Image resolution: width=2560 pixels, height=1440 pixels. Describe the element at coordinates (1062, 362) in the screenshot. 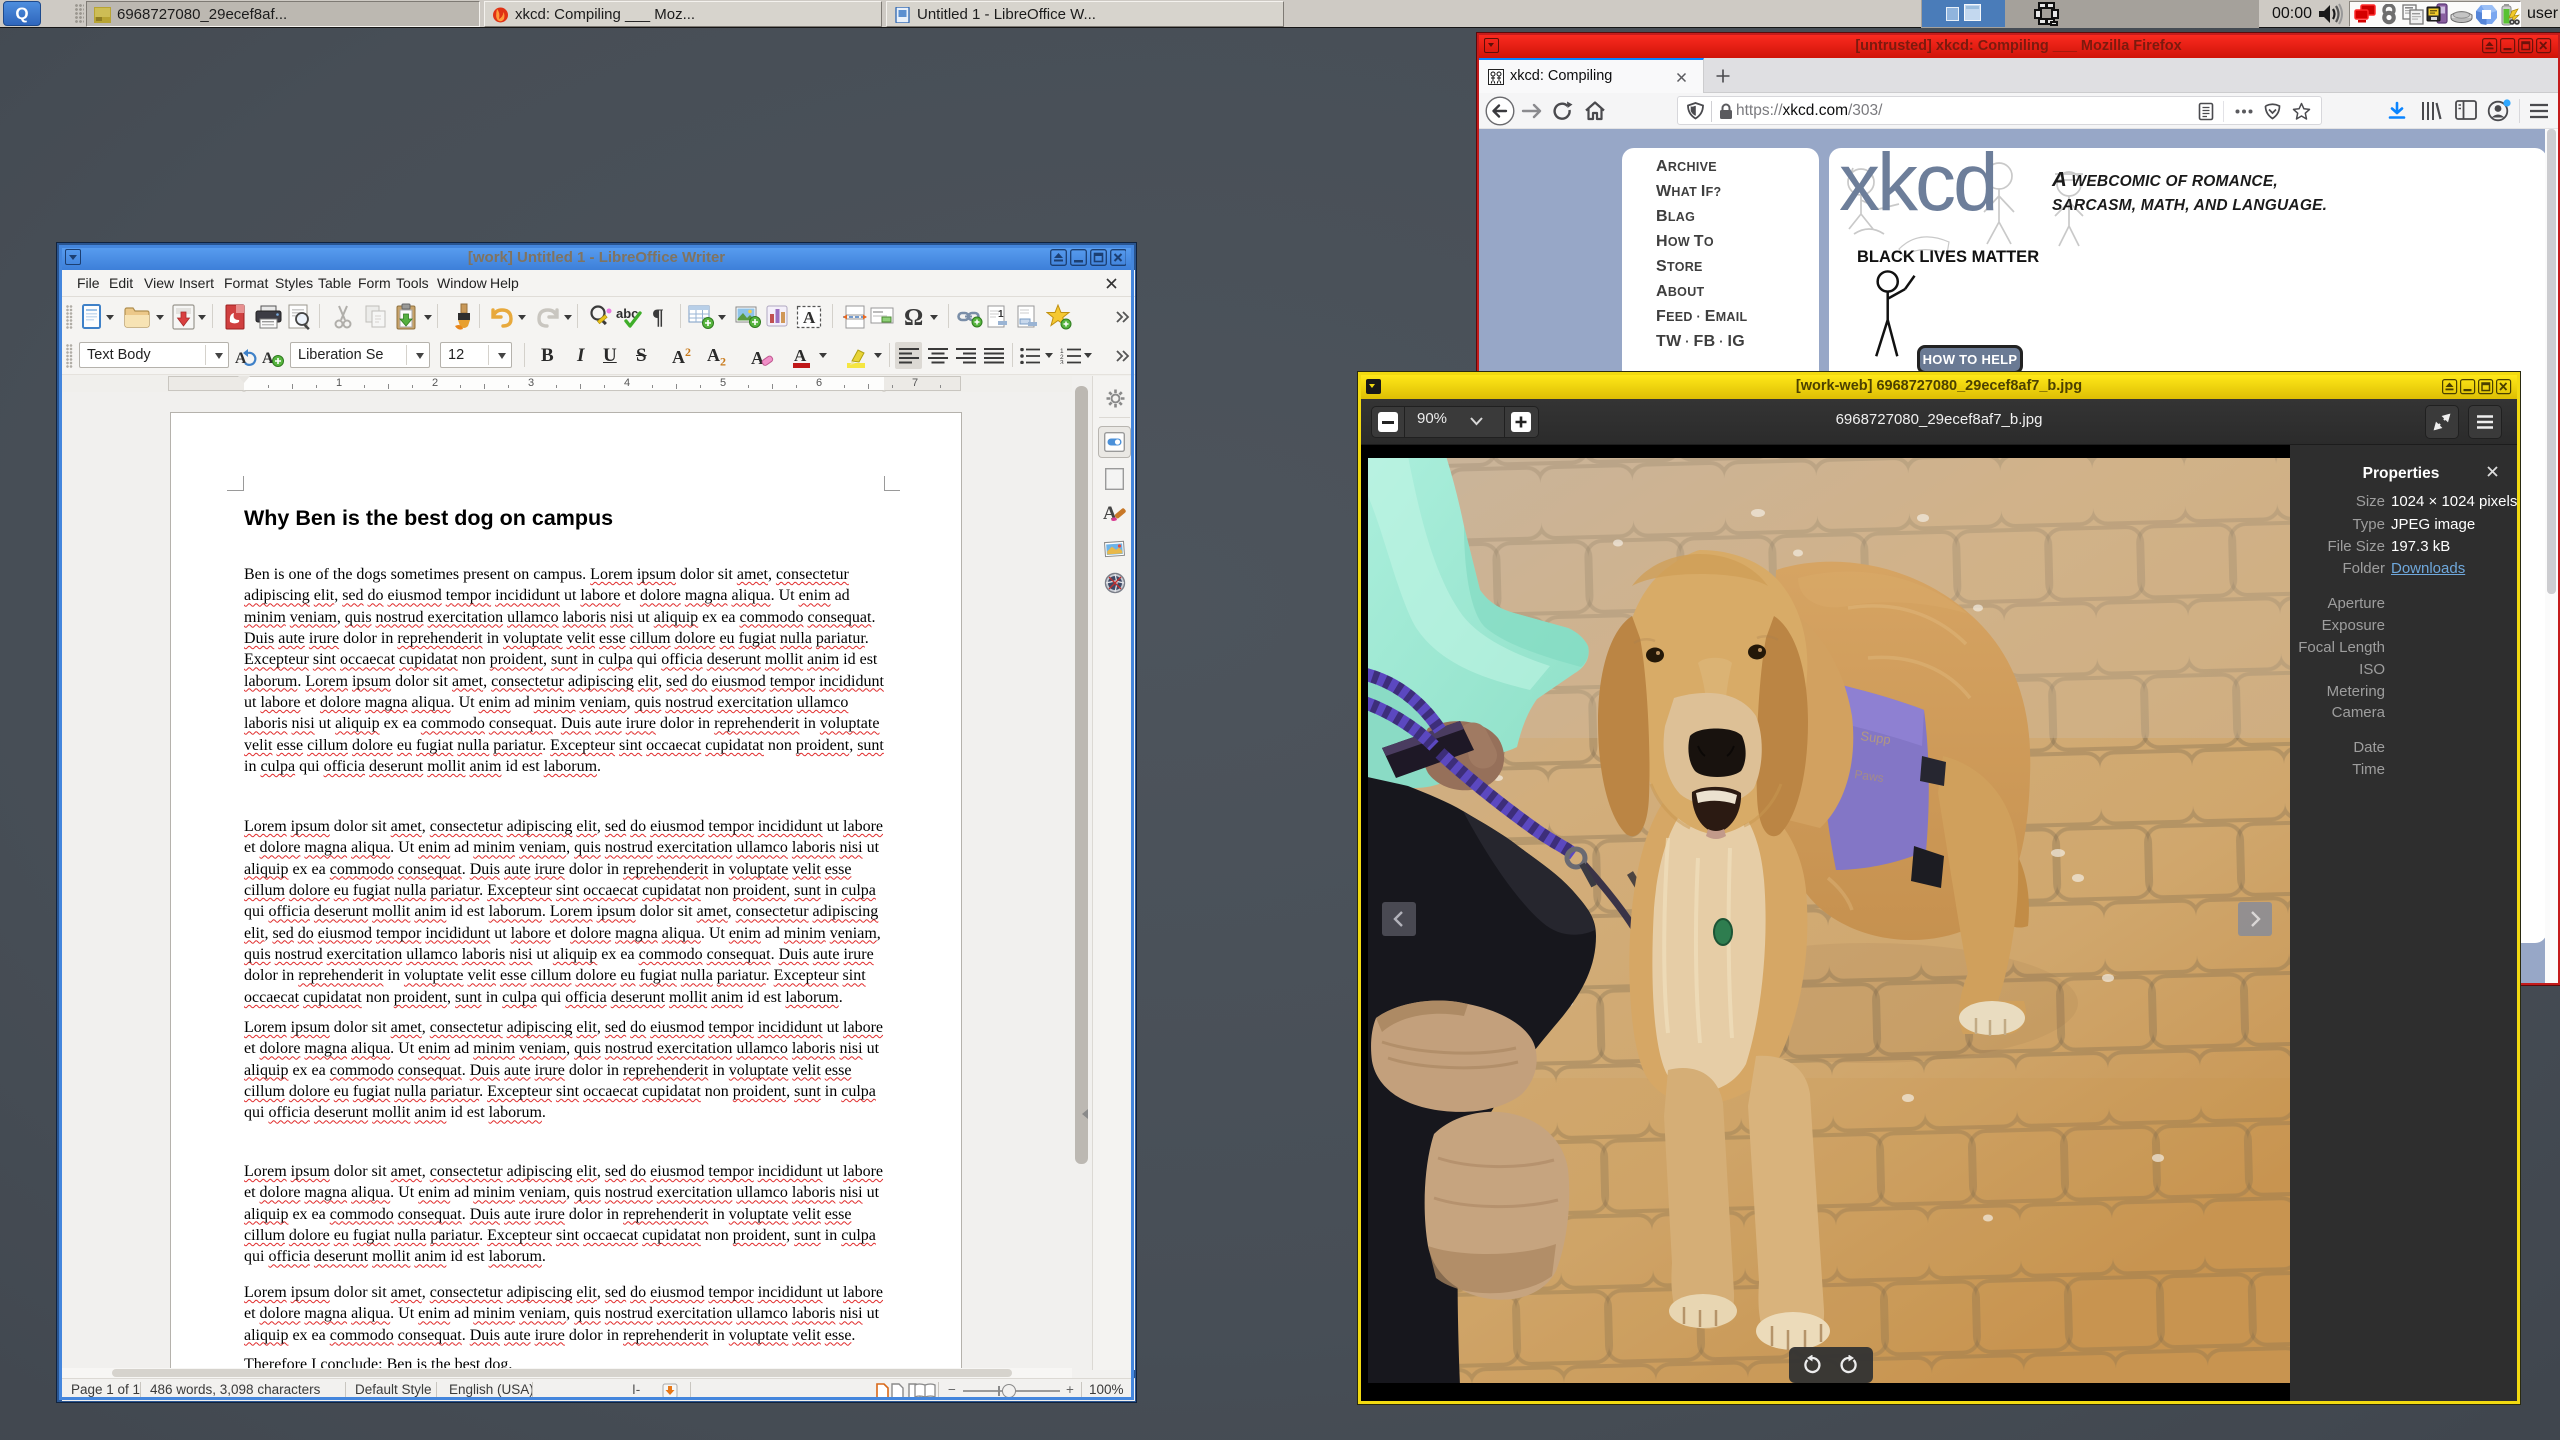

I see `svg-text: 3` at that location.